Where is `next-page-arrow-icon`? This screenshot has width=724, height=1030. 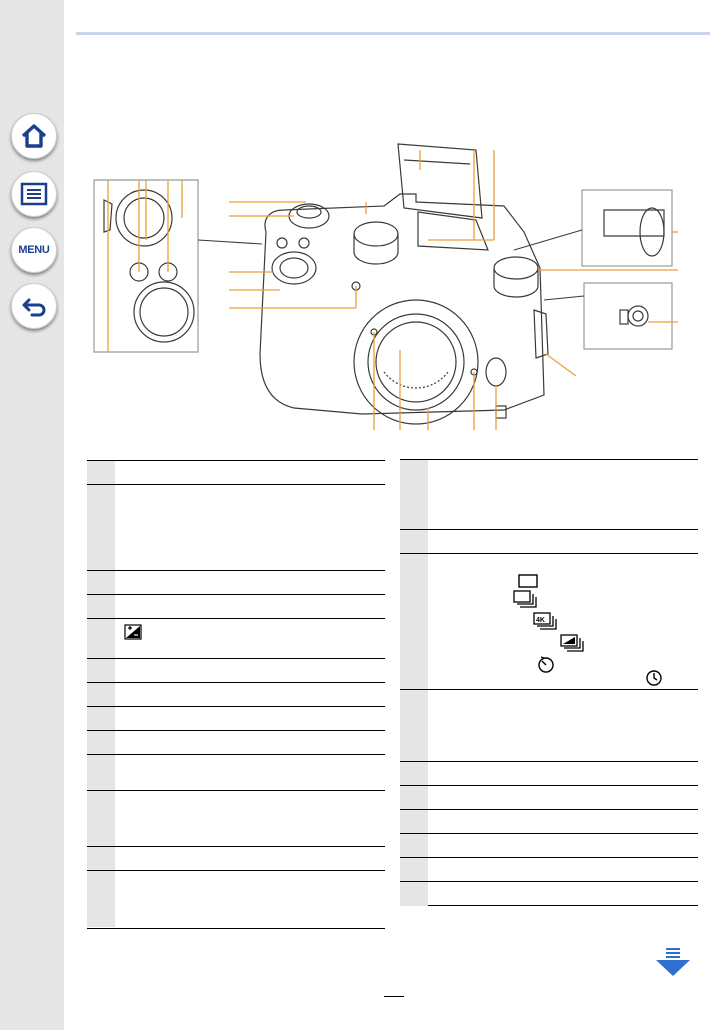 next-page-arrow-icon is located at coordinates (673, 963).